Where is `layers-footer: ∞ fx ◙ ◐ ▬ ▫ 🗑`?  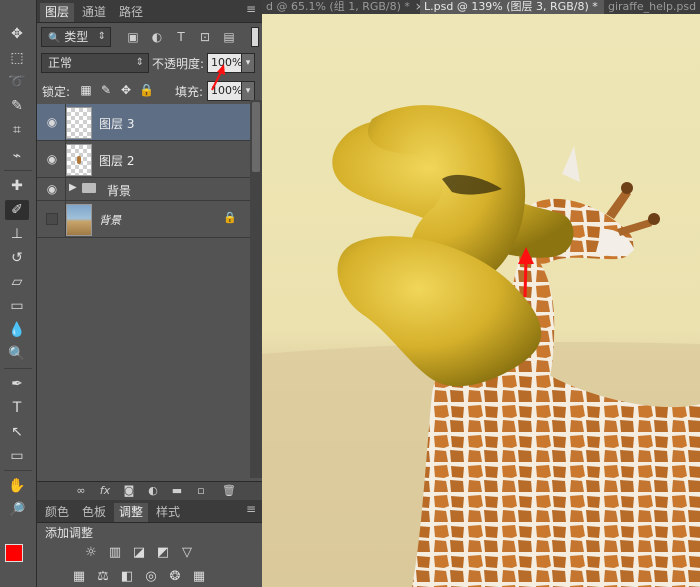
layers-footer: ∞ fx ◙ ◐ ▬ ▫ 🗑 is located at coordinates (149, 490).